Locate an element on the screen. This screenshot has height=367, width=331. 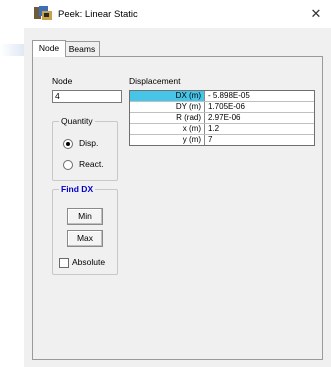
displacement-label: Displacement is located at coordinates (155, 81).